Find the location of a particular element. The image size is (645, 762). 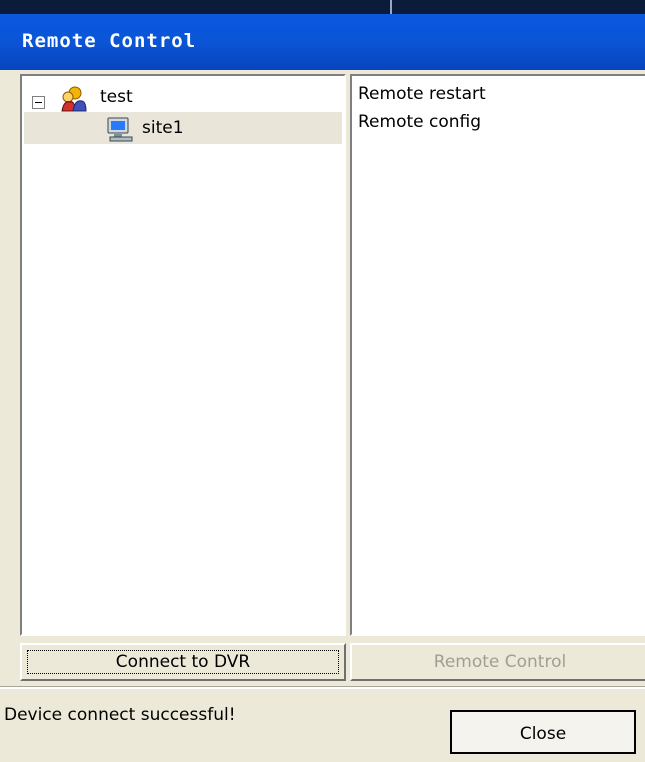

top-strip is located at coordinates (322, 7).